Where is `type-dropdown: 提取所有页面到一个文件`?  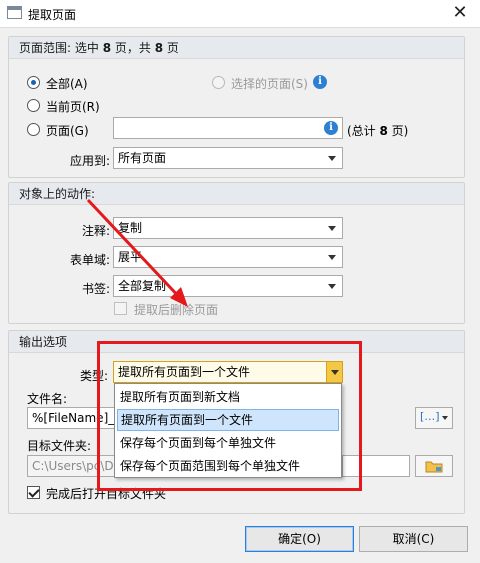 type-dropdown: 提取所有页面到一个文件 is located at coordinates (228, 372).